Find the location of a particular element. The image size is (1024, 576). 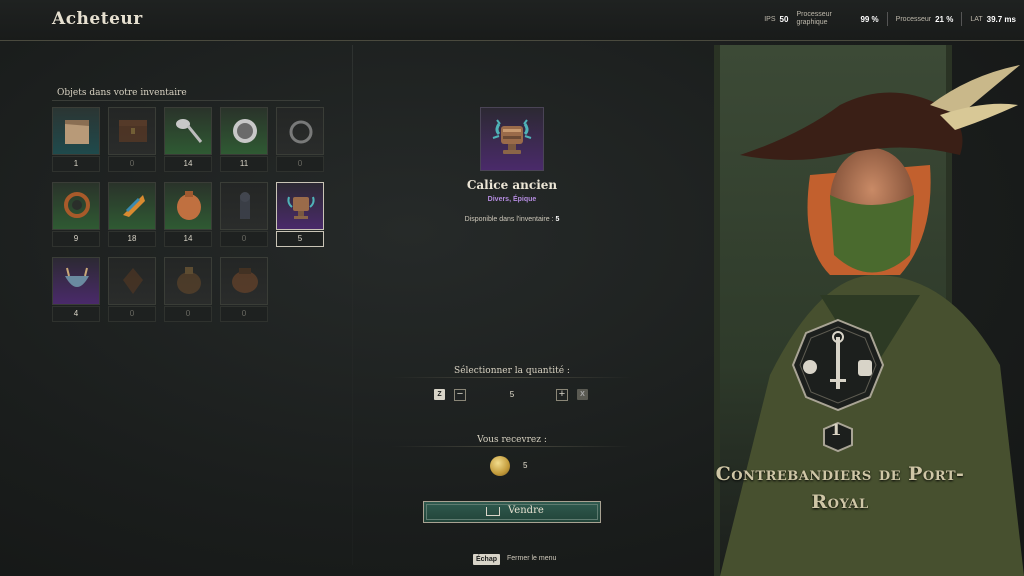

sell-button-label: Vendre is located at coordinates (526, 510).